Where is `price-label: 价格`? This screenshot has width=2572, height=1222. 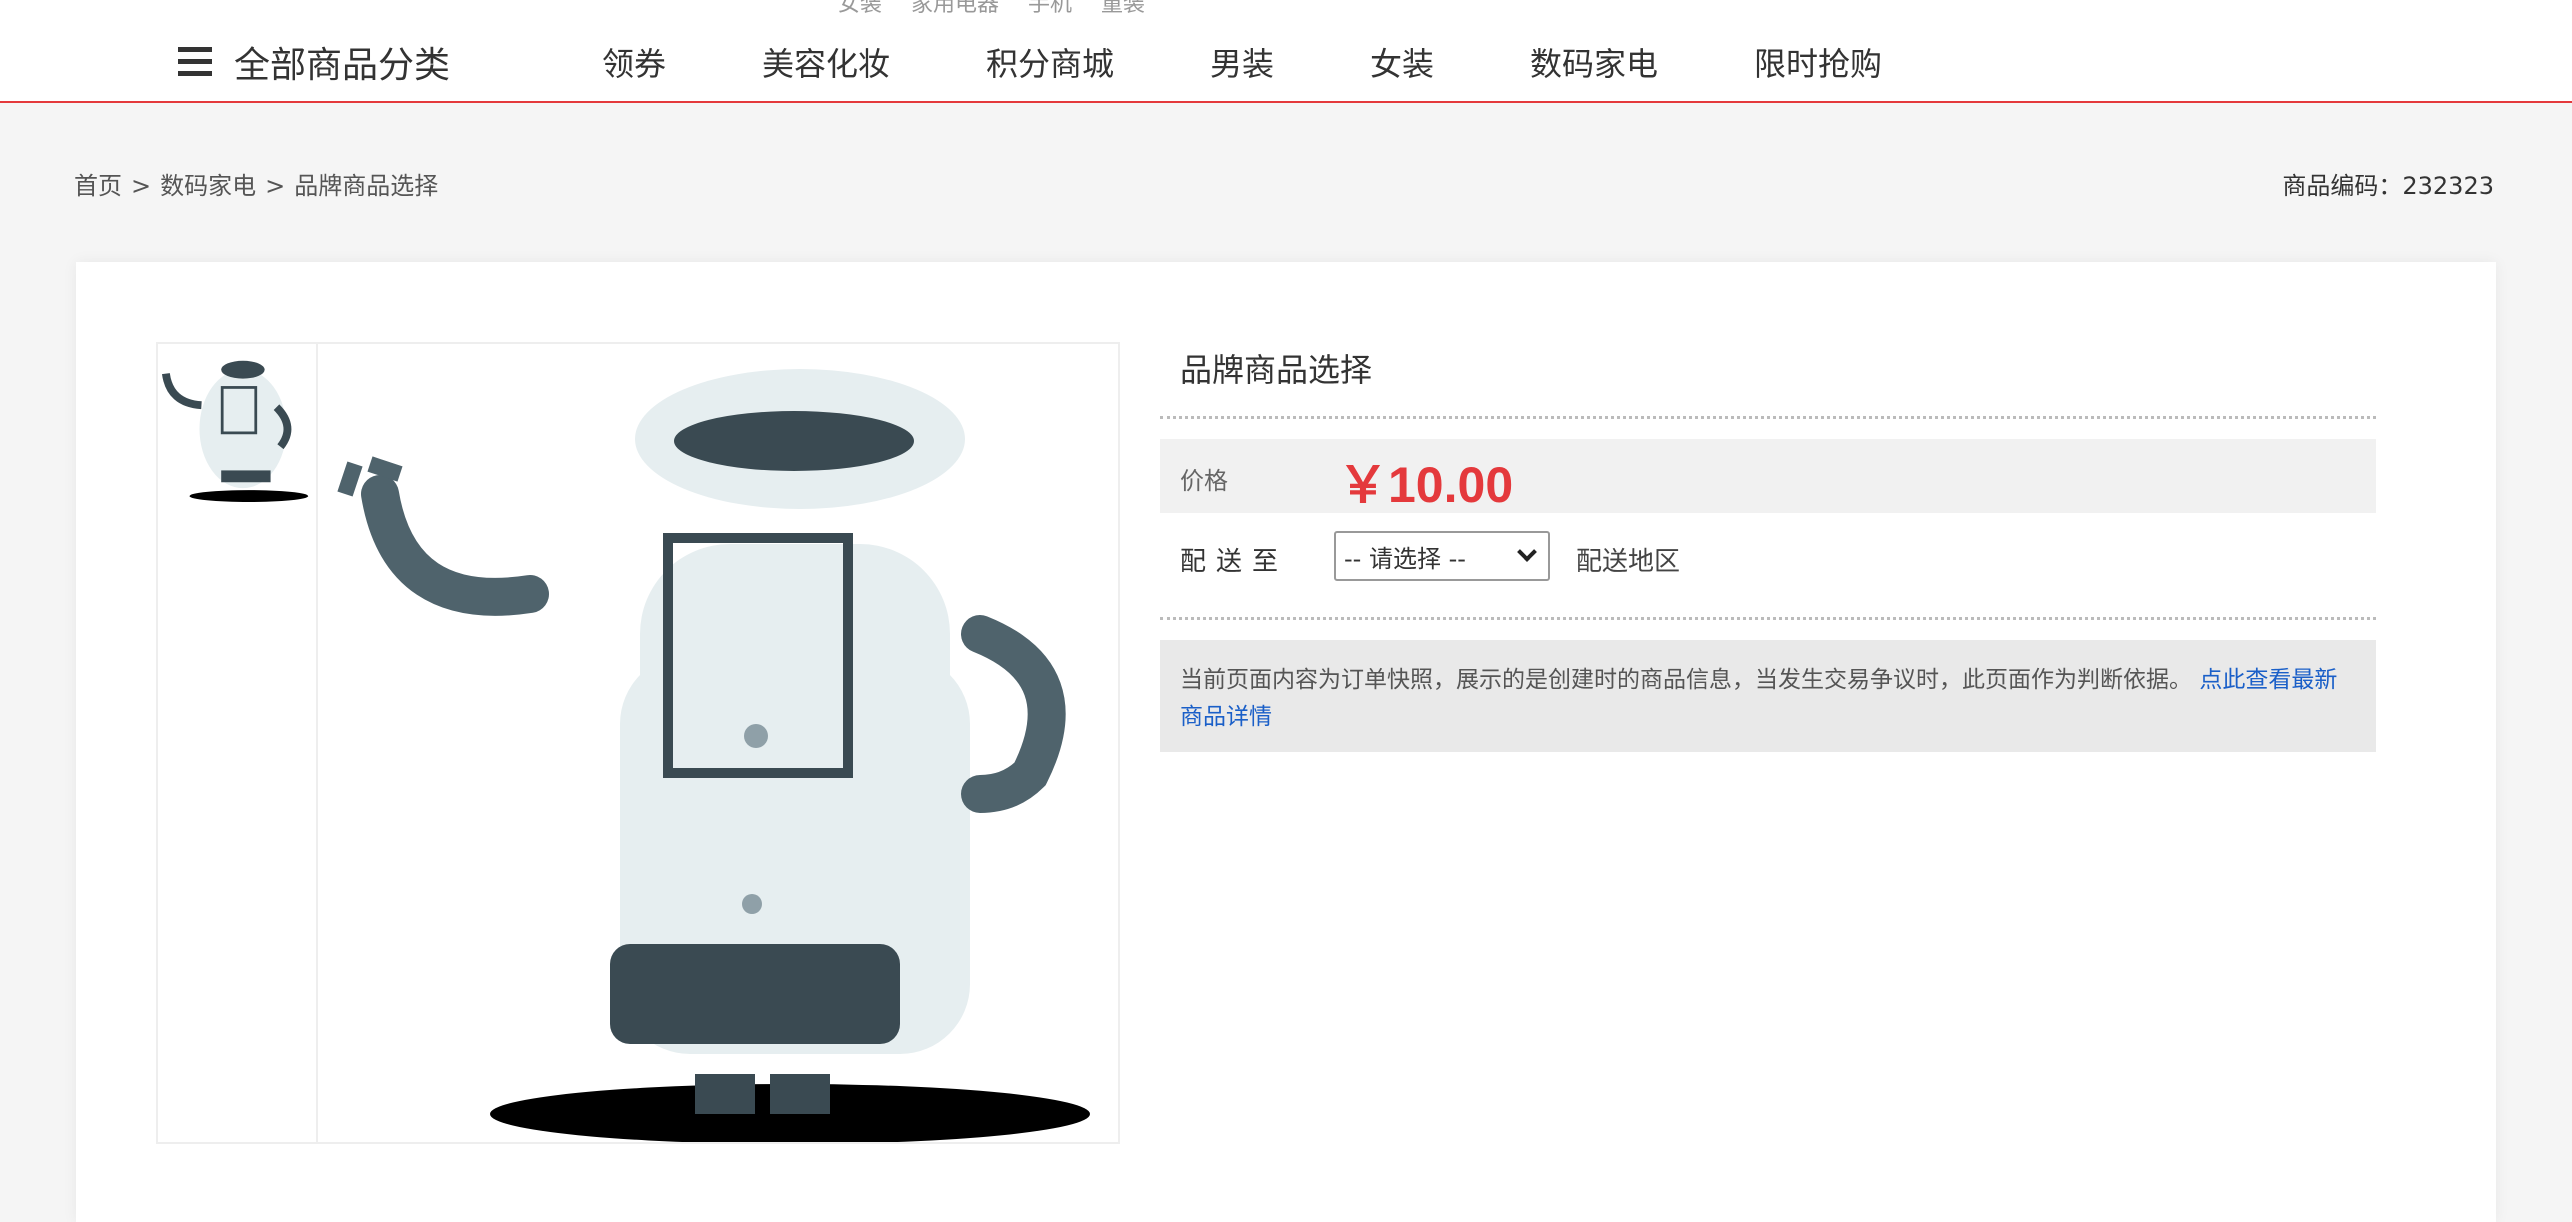
price-label: 价格 is located at coordinates (1204, 481).